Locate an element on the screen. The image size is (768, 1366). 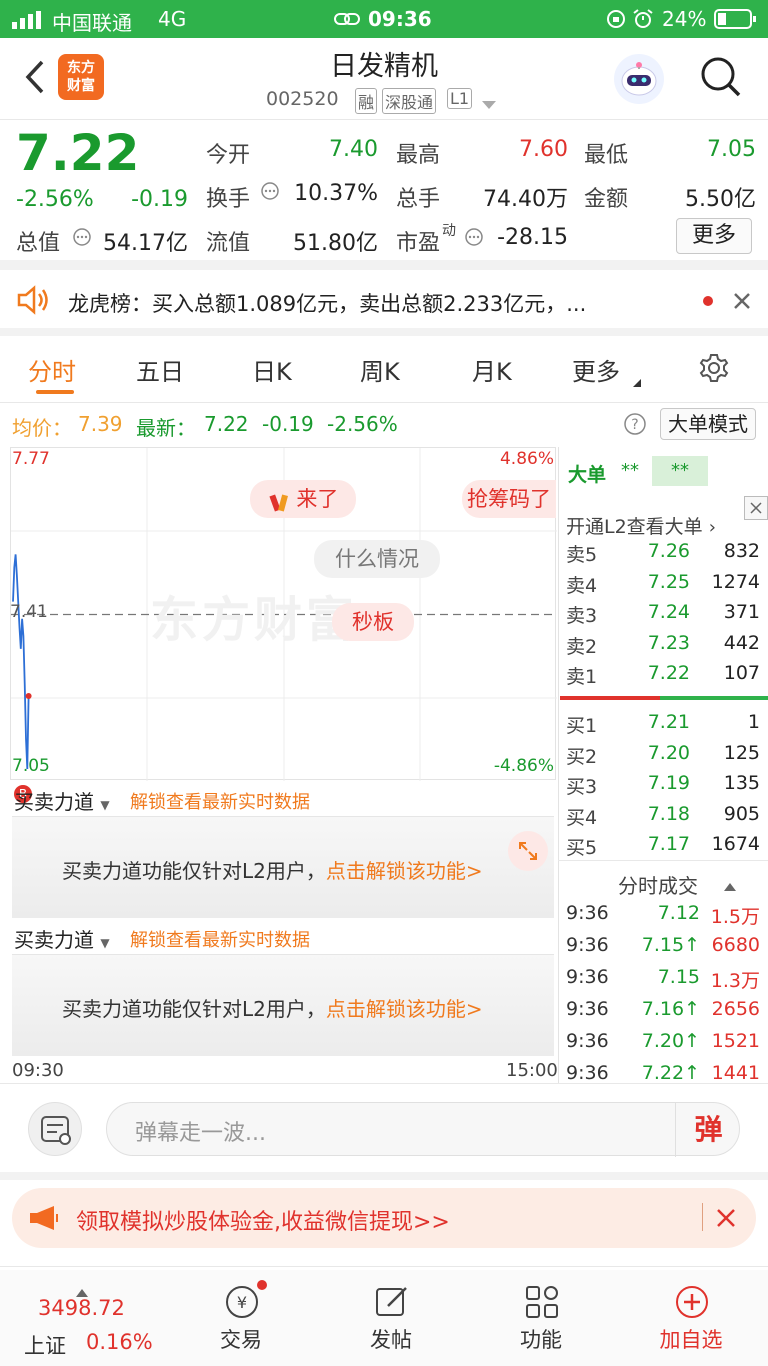
tick-price: 7.15 is located at coordinates (678, 977).